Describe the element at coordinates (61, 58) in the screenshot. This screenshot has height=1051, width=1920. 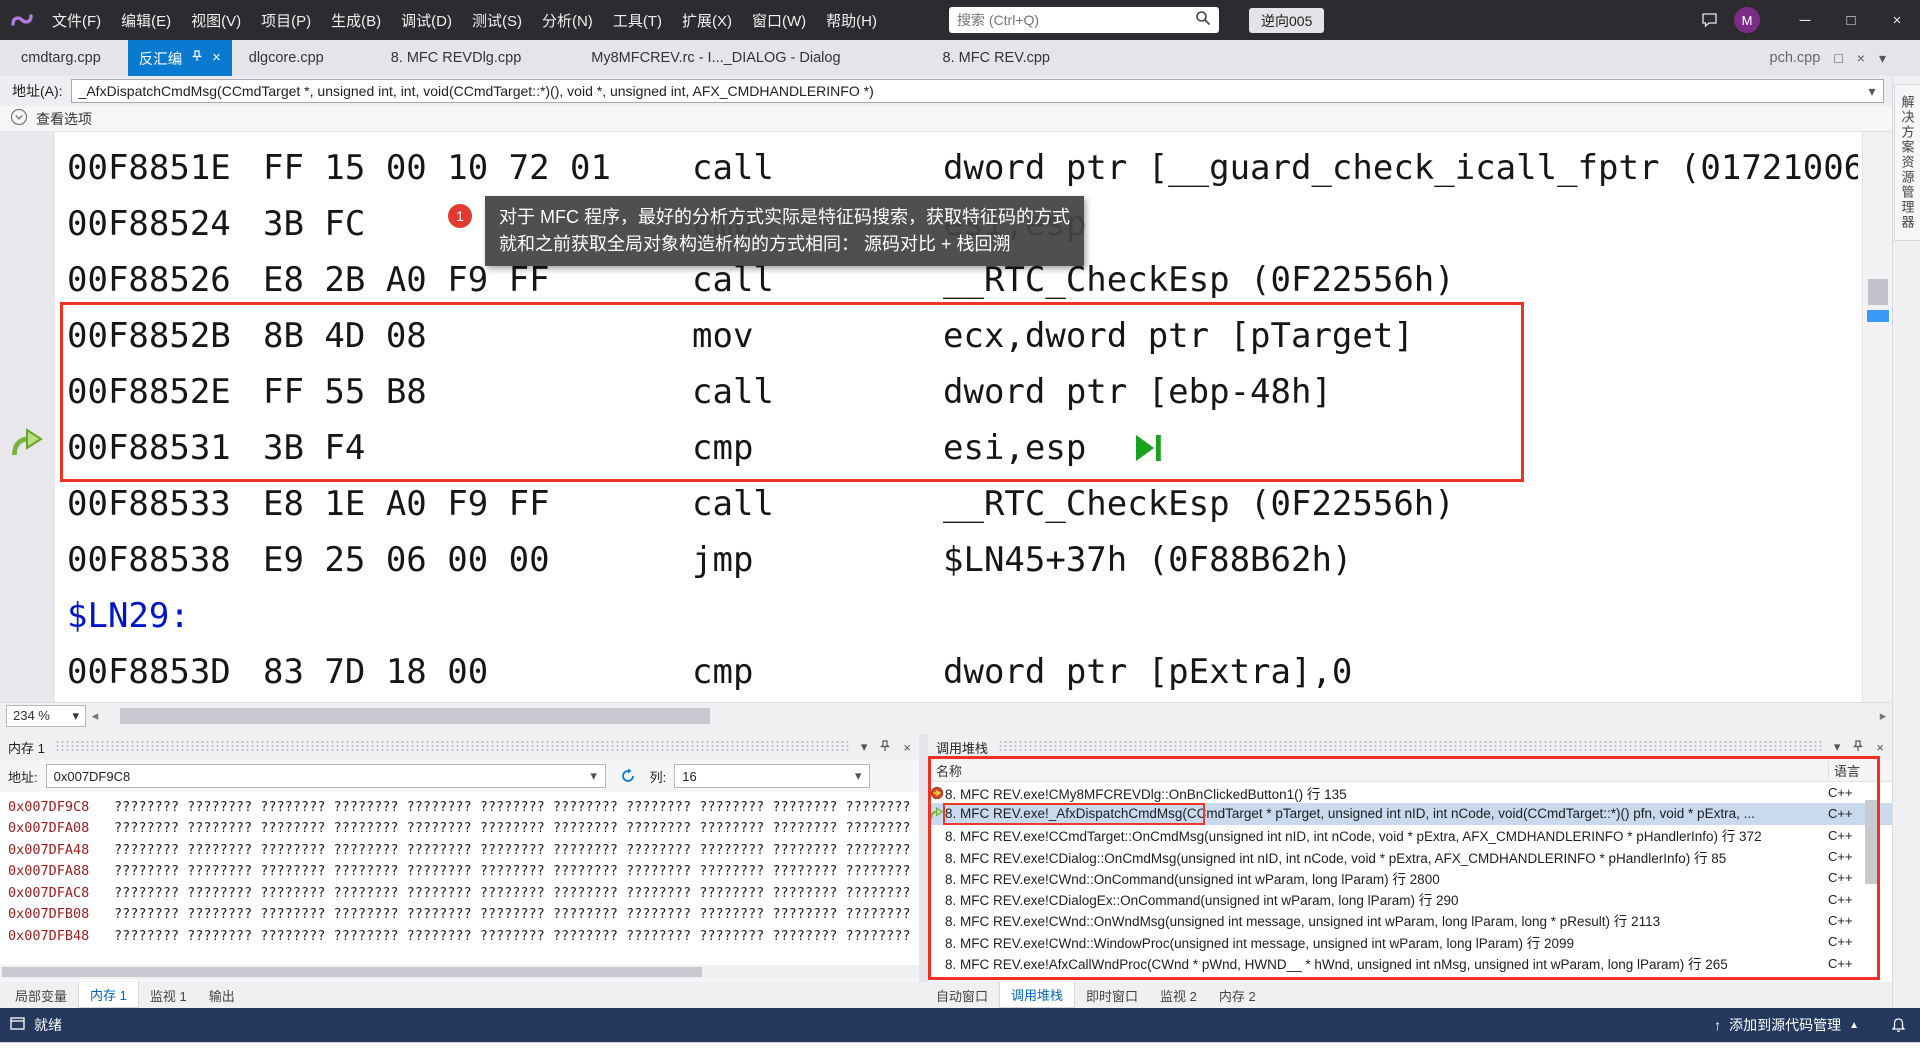
I see `tab-cmdtarg-cpp: cmdtarg.cpp` at that location.